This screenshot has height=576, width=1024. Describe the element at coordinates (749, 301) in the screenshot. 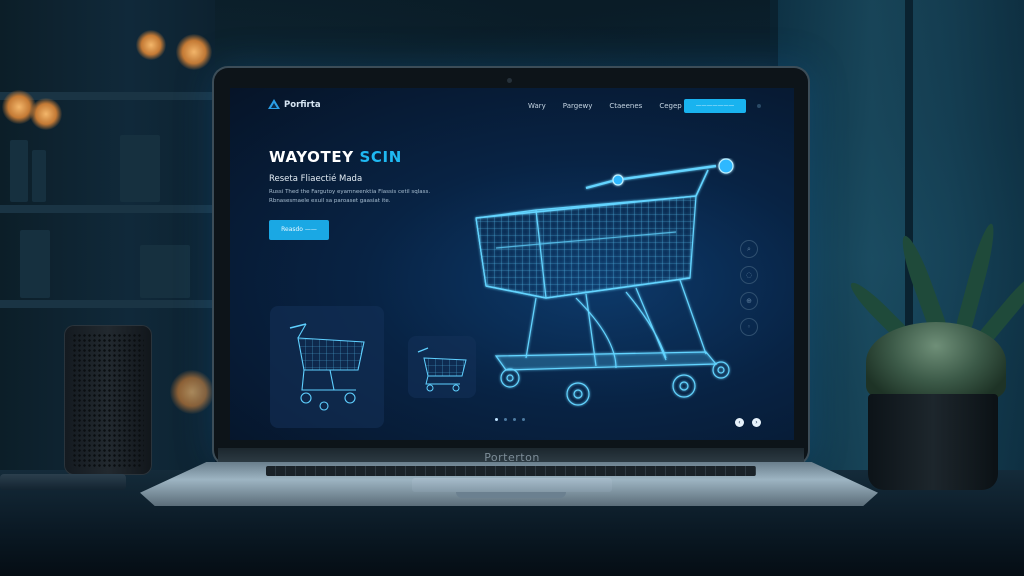

I see `globe-icon: ⊕` at that location.